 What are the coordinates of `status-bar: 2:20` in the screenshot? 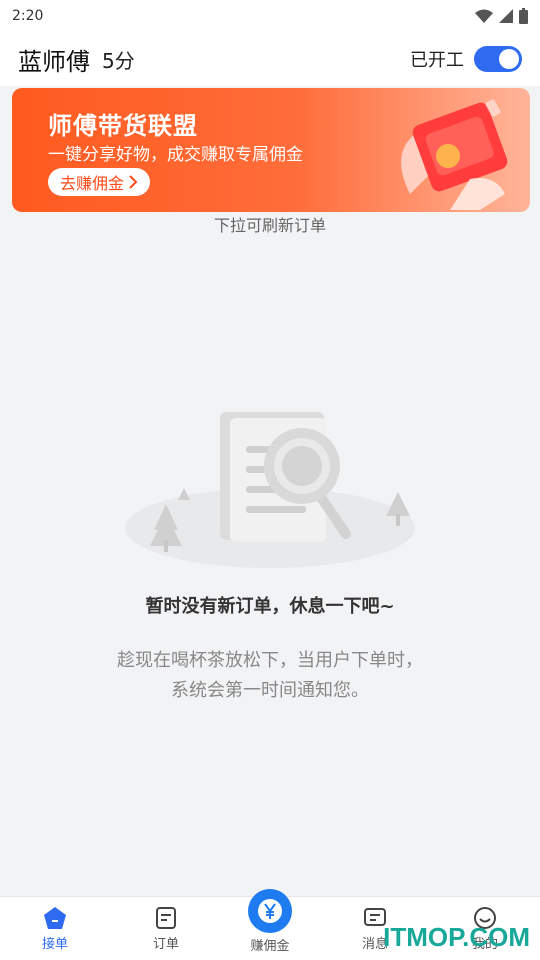 It's located at (270, 16).